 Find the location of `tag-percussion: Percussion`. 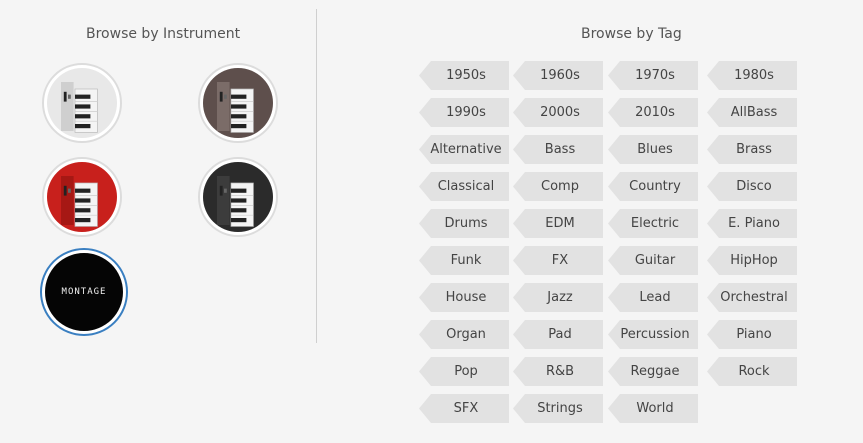

tag-percussion: Percussion is located at coordinates (653, 334).